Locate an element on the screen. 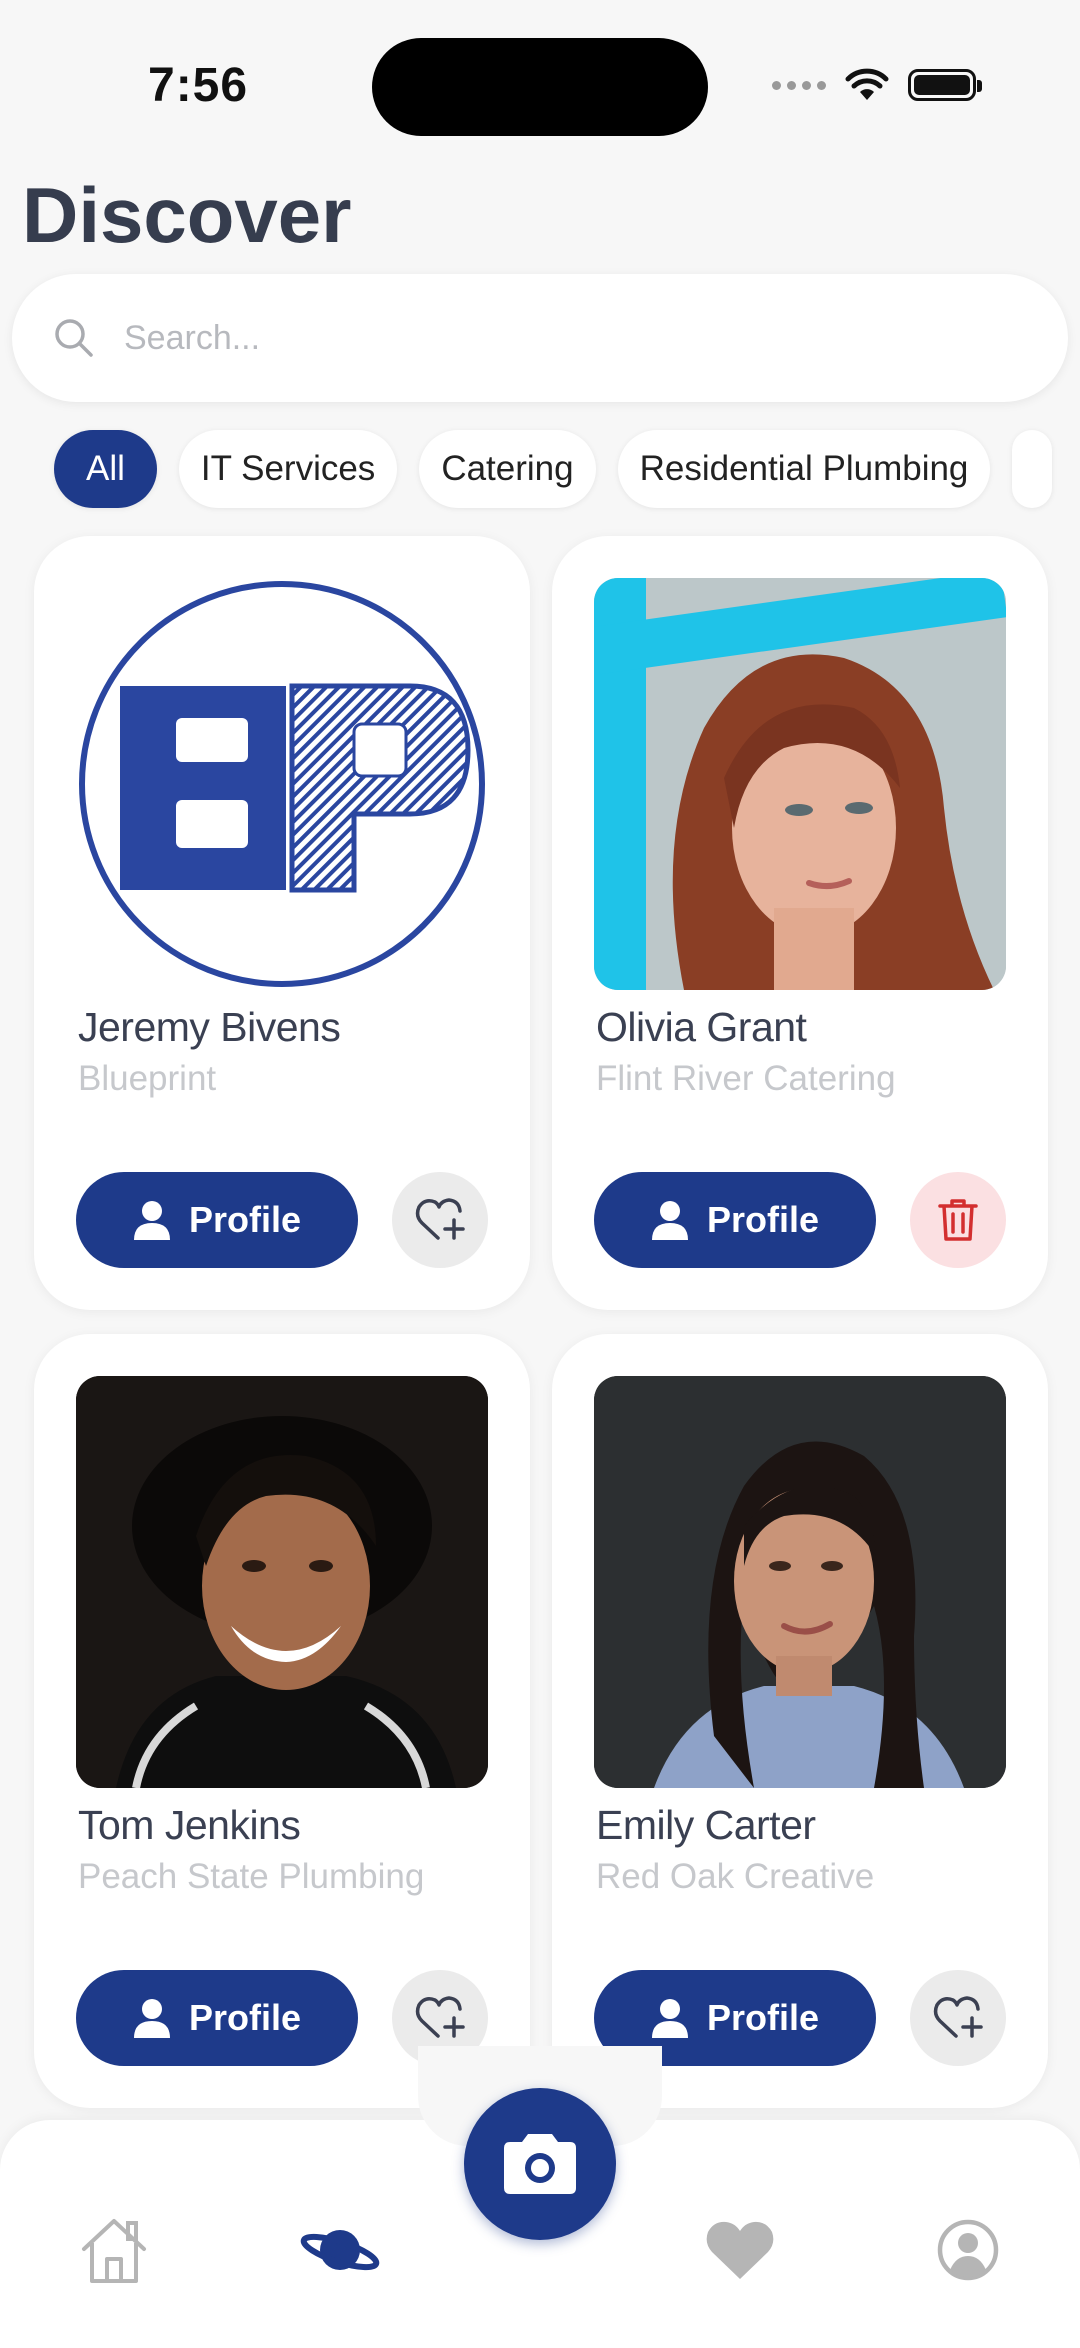 The height and width of the screenshot is (2348, 1080). camera-button is located at coordinates (540, 2164).